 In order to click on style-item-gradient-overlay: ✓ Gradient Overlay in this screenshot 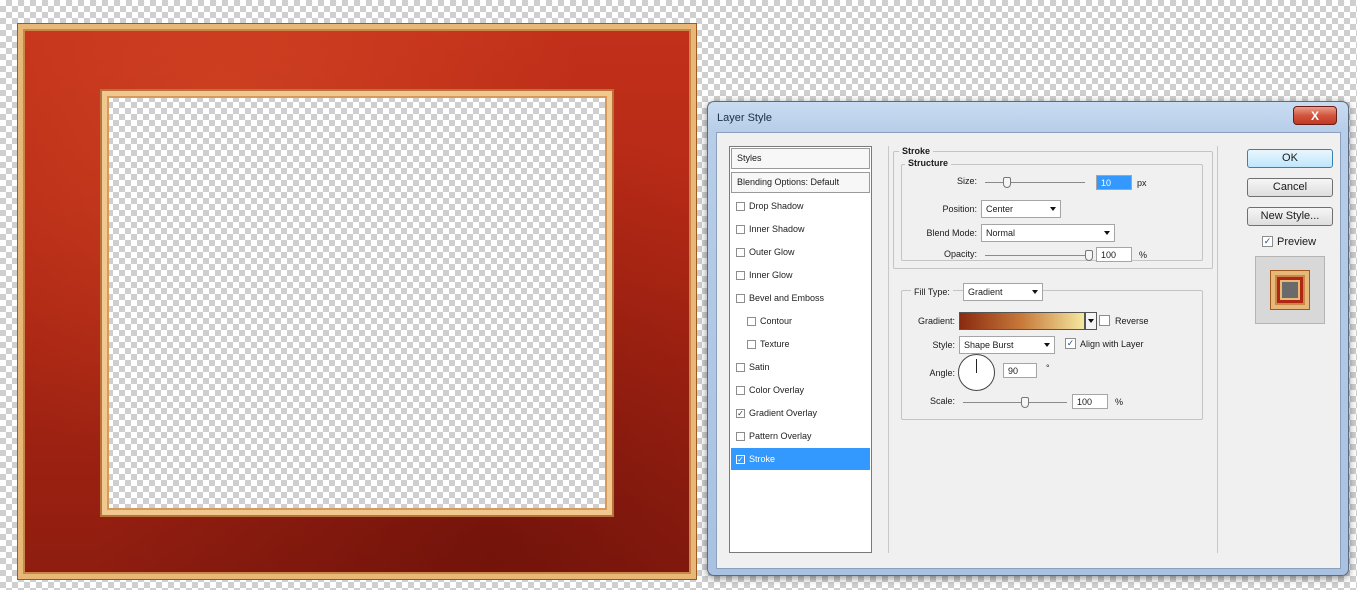, I will do `click(800, 413)`.